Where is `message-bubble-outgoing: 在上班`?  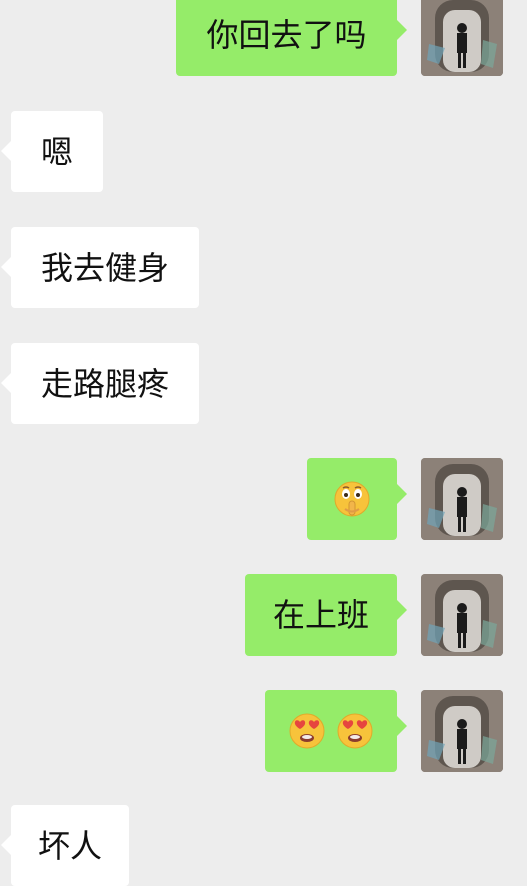
message-bubble-outgoing: 在上班 is located at coordinates (326, 615).